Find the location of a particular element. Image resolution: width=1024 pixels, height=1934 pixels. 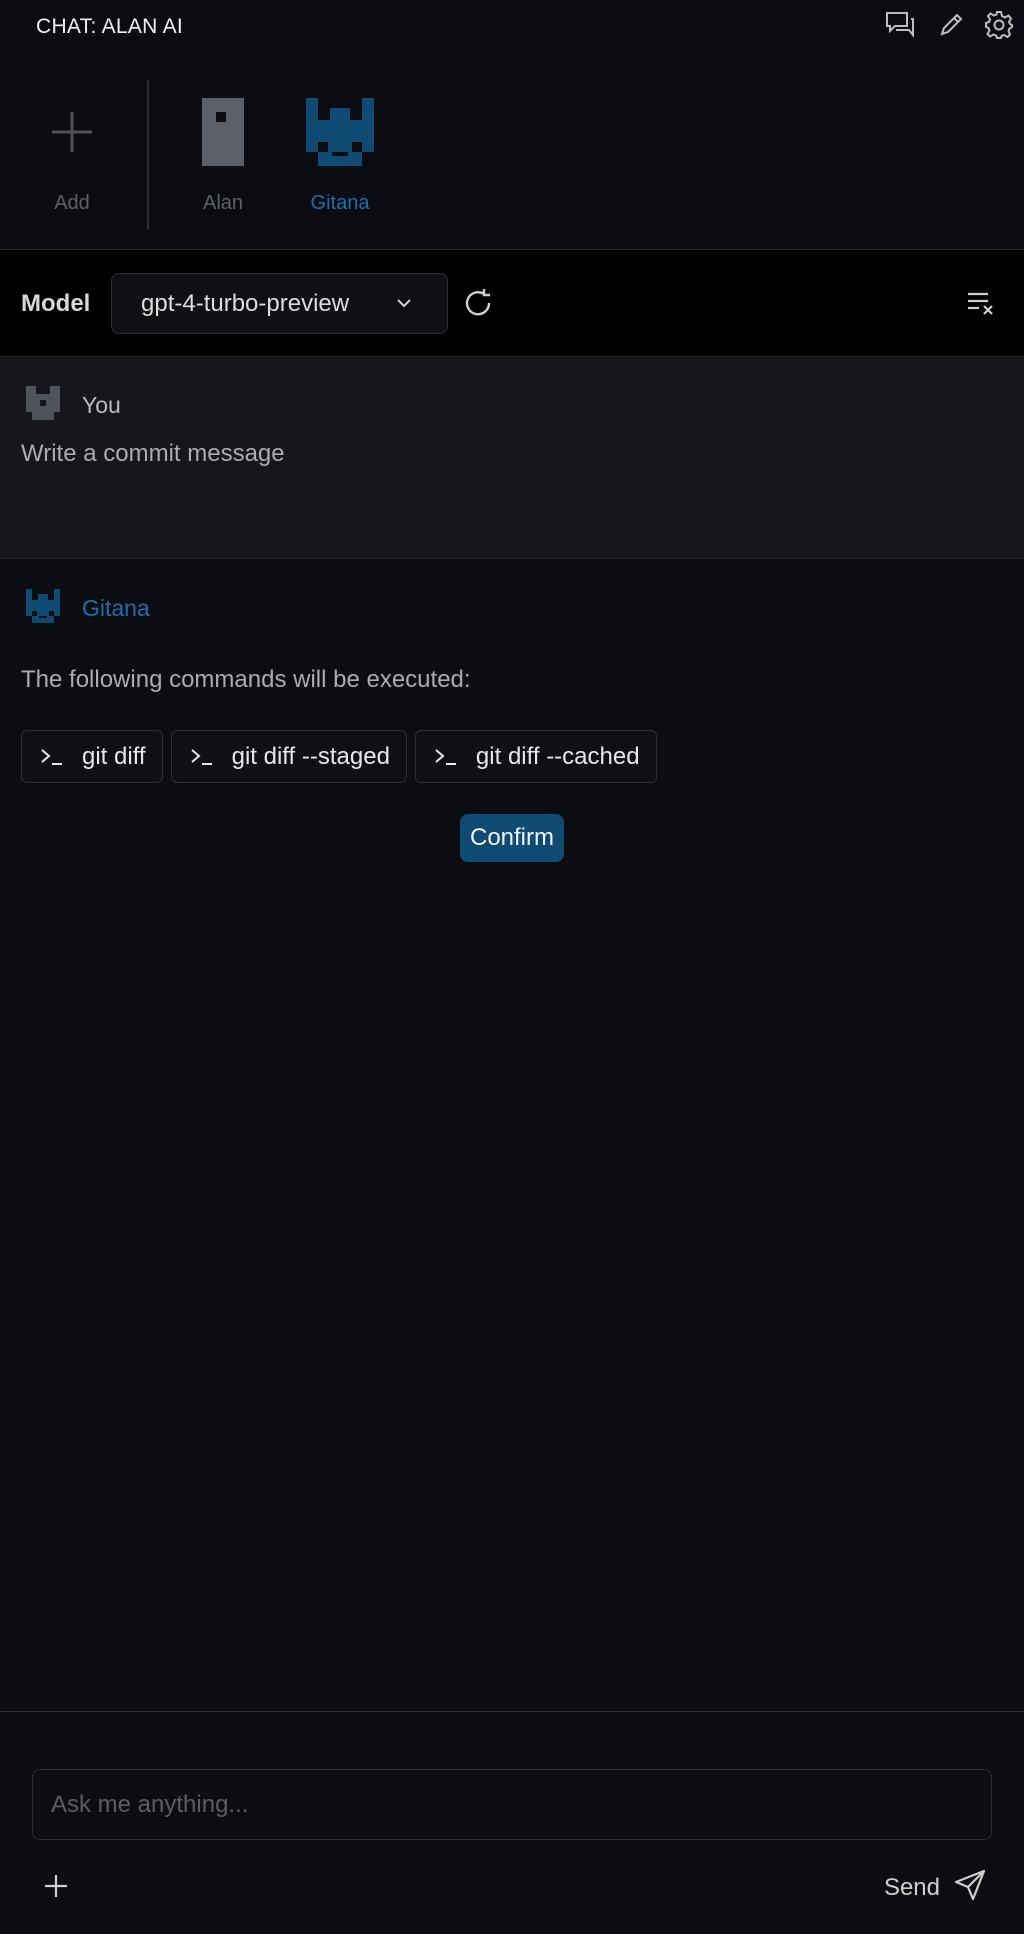

refresh-button is located at coordinates (478, 304).